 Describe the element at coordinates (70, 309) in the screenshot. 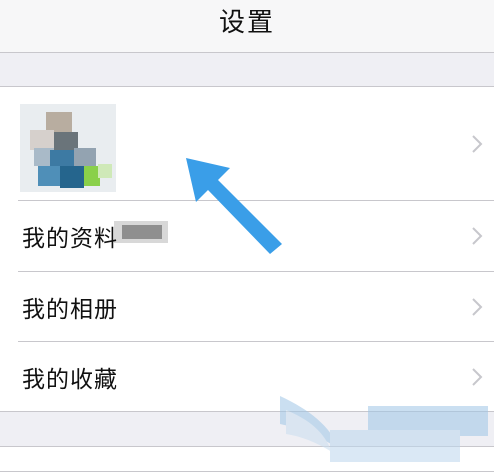

I see `menu-item-label: 我的相册` at that location.